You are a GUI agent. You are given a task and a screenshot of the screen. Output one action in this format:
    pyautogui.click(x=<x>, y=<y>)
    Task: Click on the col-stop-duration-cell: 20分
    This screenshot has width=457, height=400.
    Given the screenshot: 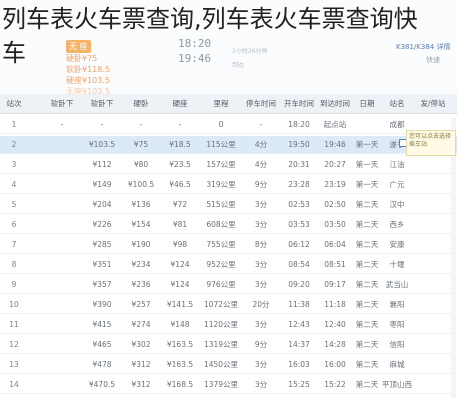 What is the action you would take?
    pyautogui.click(x=261, y=304)
    